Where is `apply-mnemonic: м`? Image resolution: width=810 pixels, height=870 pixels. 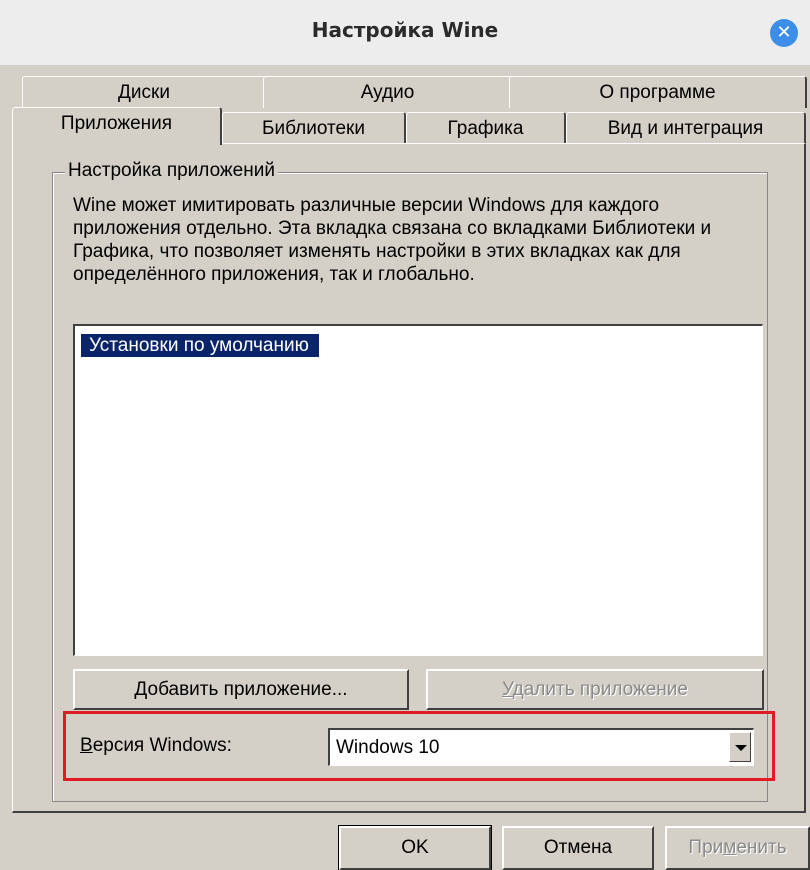 apply-mnemonic: м is located at coordinates (730, 847).